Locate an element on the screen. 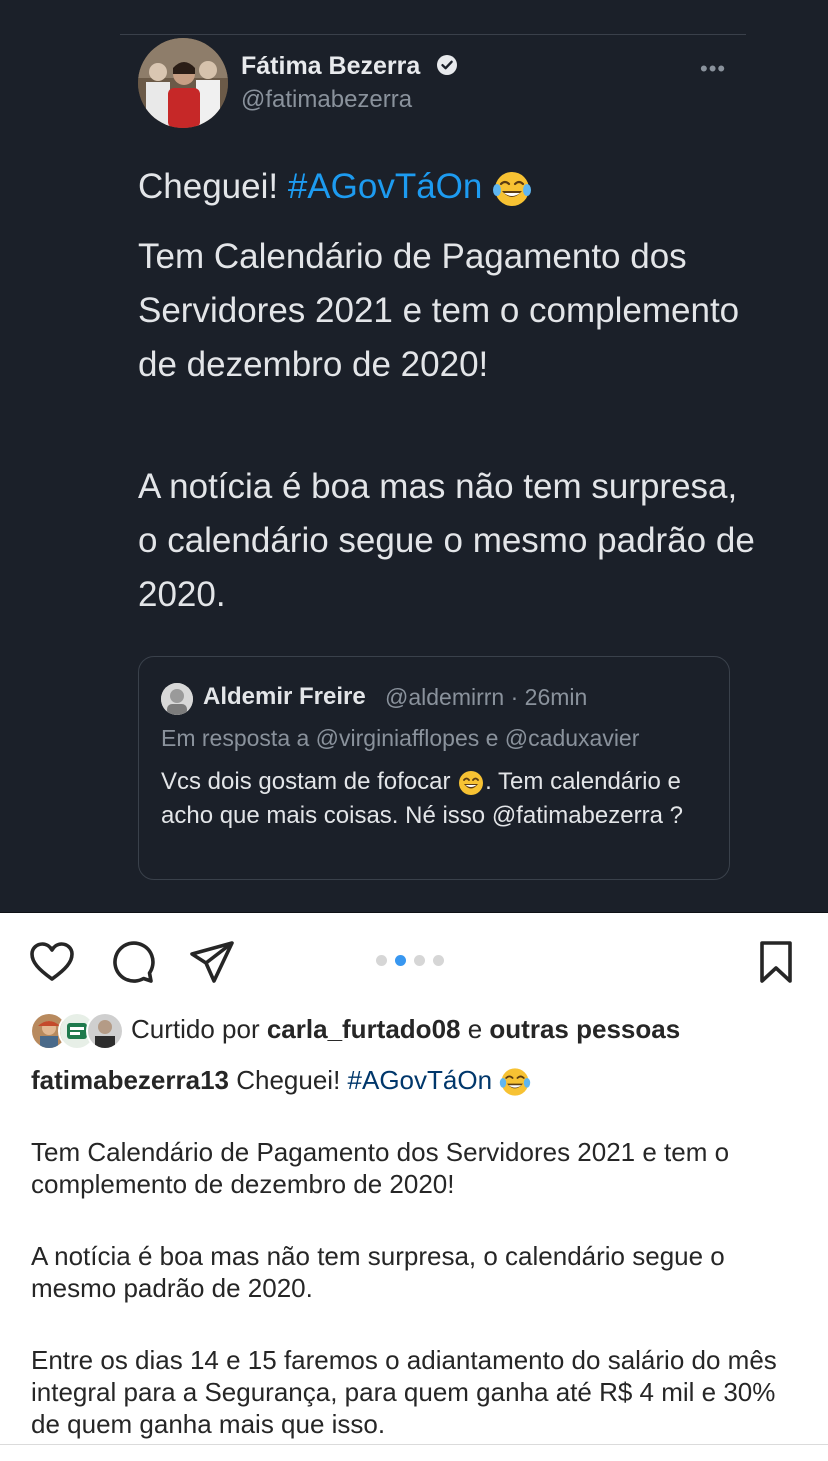  caption-hashtag-link: #AGovTáOn is located at coordinates (420, 1080).